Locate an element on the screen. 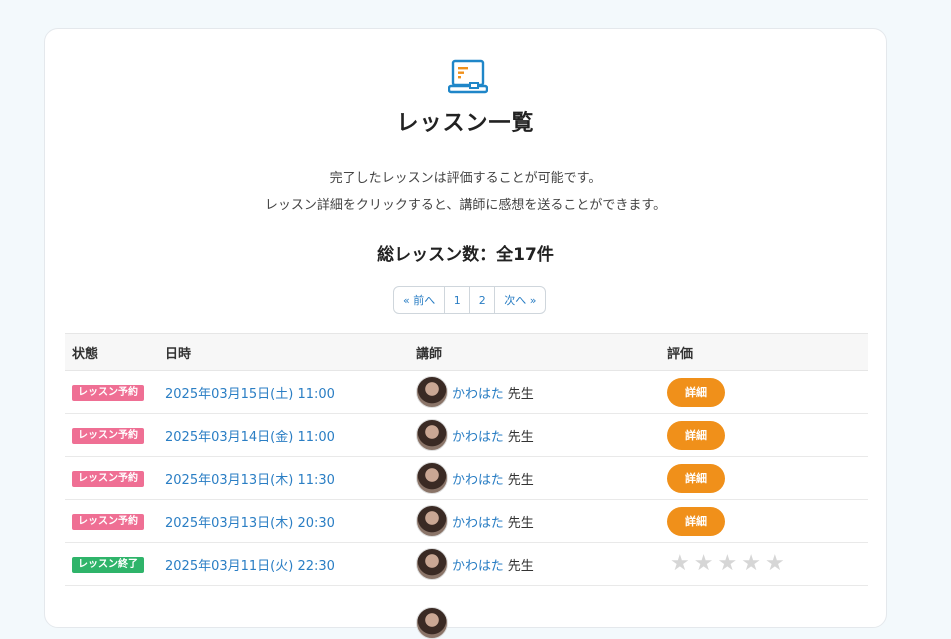 Image resolution: width=951 pixels, height=639 pixels. laptop-icon is located at coordinates (468, 76).